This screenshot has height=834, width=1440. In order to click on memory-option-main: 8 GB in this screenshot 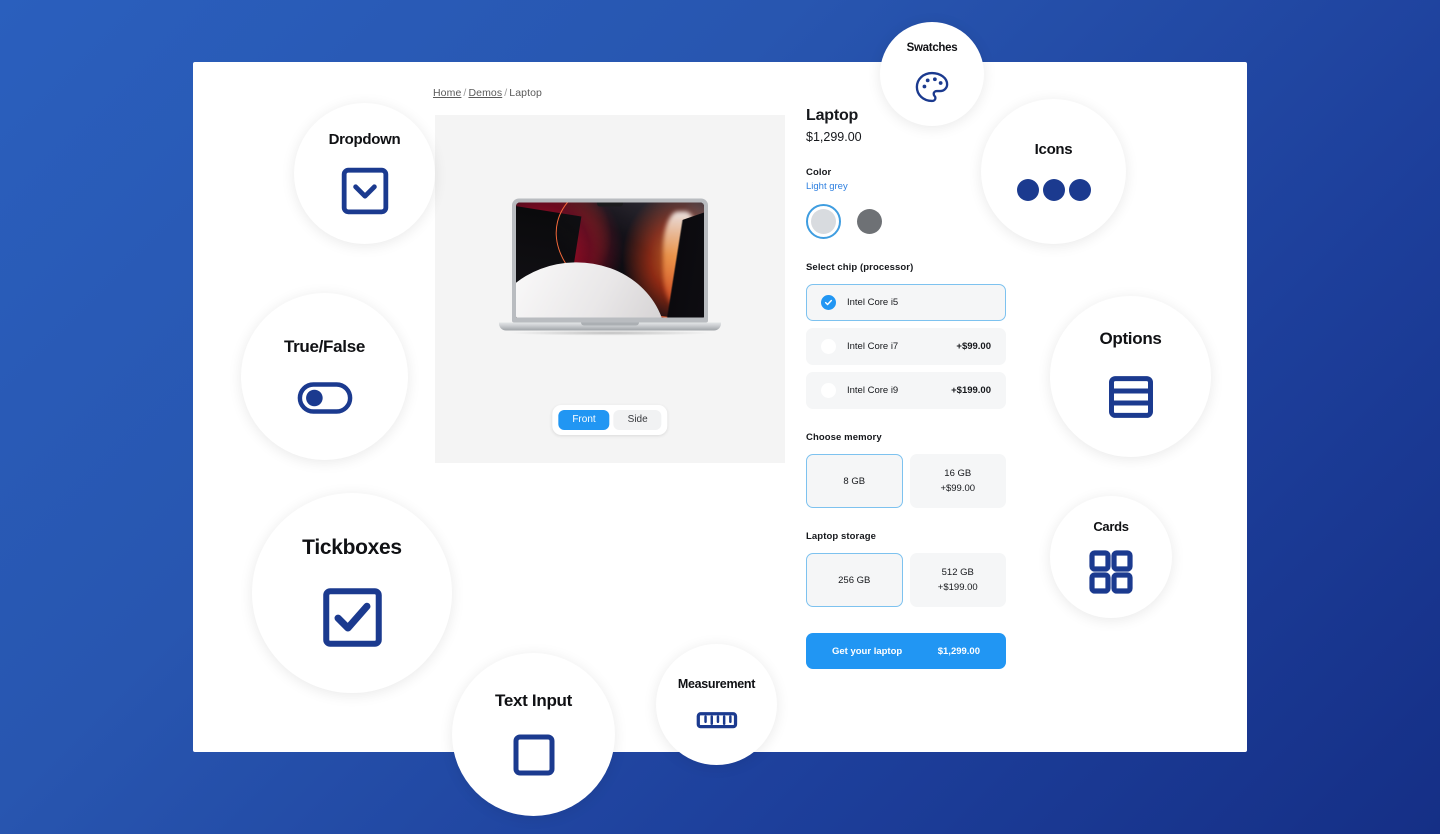, I will do `click(854, 481)`.